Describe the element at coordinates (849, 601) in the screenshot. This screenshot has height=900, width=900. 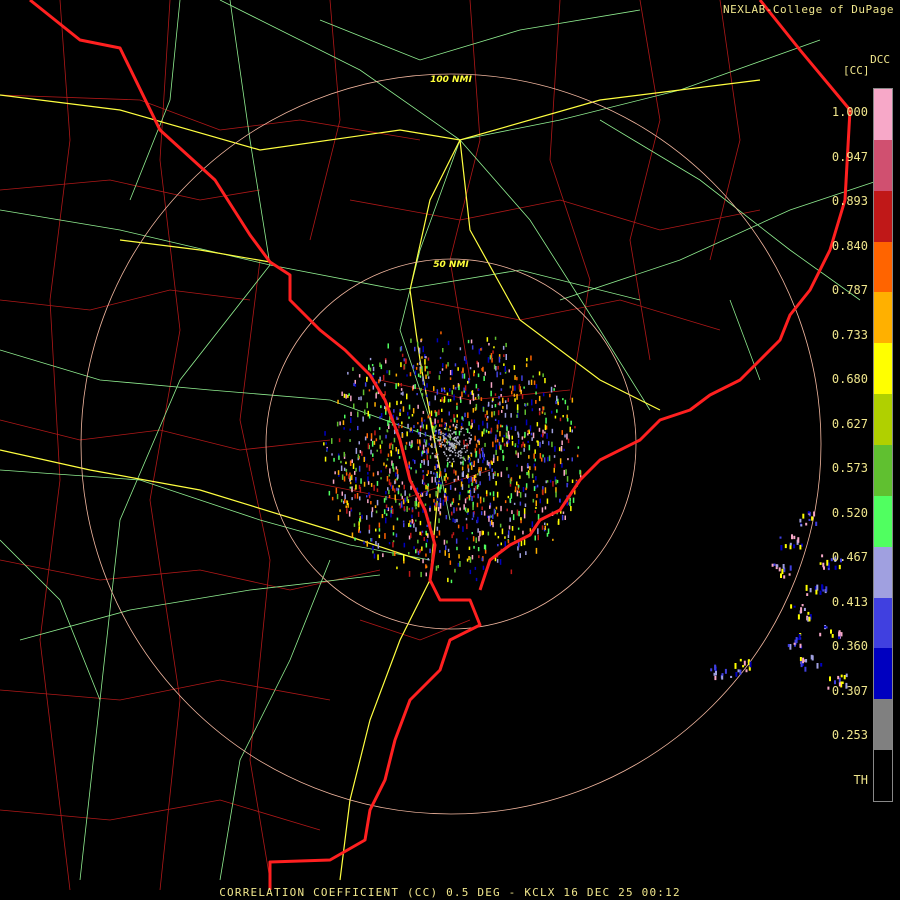
I see `colorbar-tick-label: 0.413` at that location.